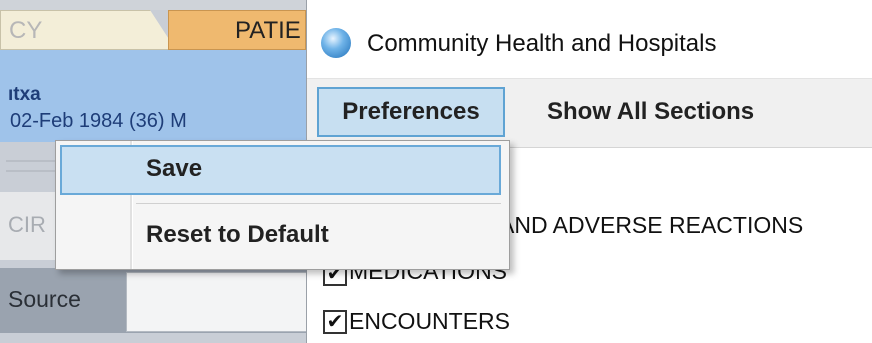 The height and width of the screenshot is (343, 872). What do you see at coordinates (650, 112) in the screenshot?
I see `show-all-sections-menu: Show All Sections` at bounding box center [650, 112].